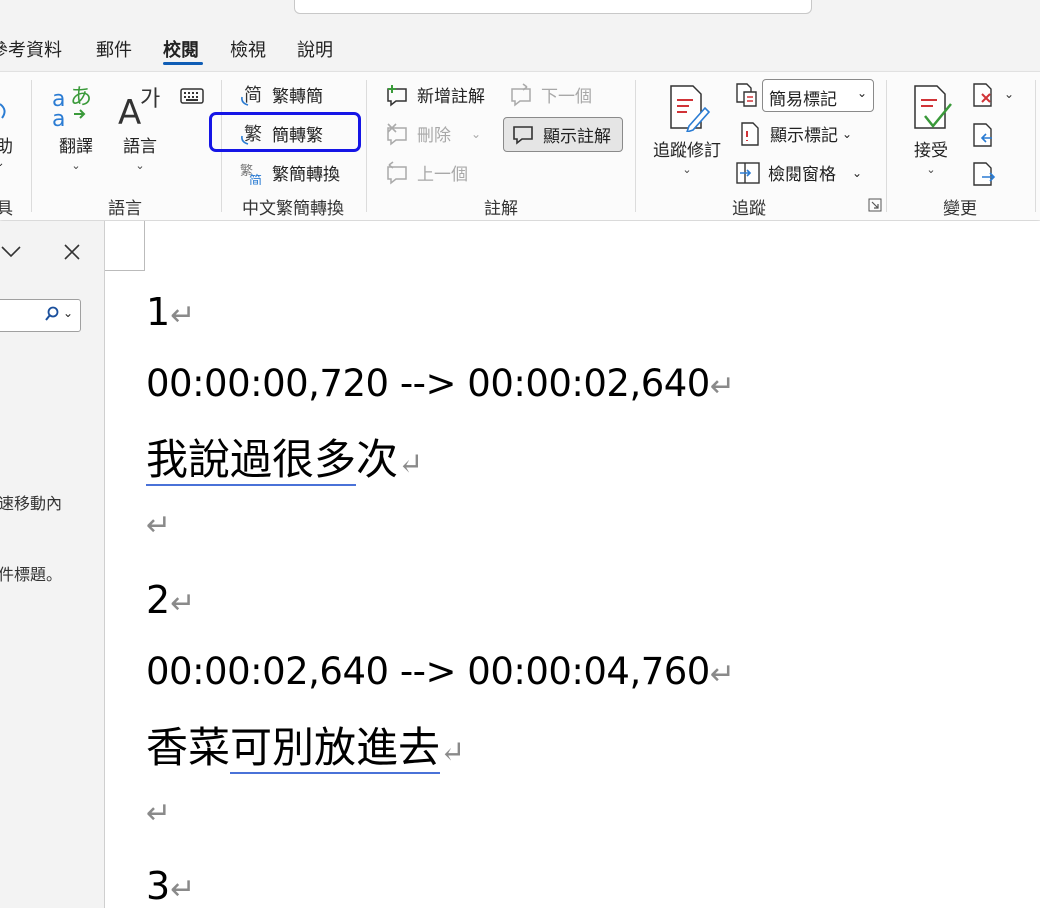  Describe the element at coordinates (81, 97) in the screenshot. I see `svg-text: あ` at that location.